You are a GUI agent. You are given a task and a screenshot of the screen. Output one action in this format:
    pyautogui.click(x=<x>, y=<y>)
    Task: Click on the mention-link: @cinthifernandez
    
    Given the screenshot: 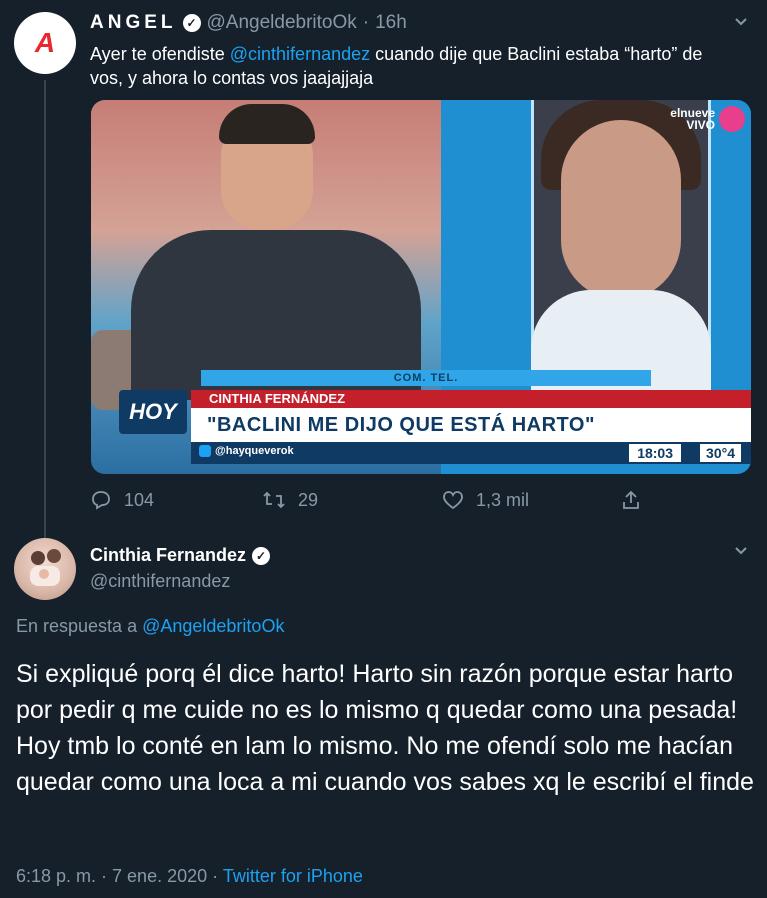 What is the action you would take?
    pyautogui.click(x=300, y=54)
    